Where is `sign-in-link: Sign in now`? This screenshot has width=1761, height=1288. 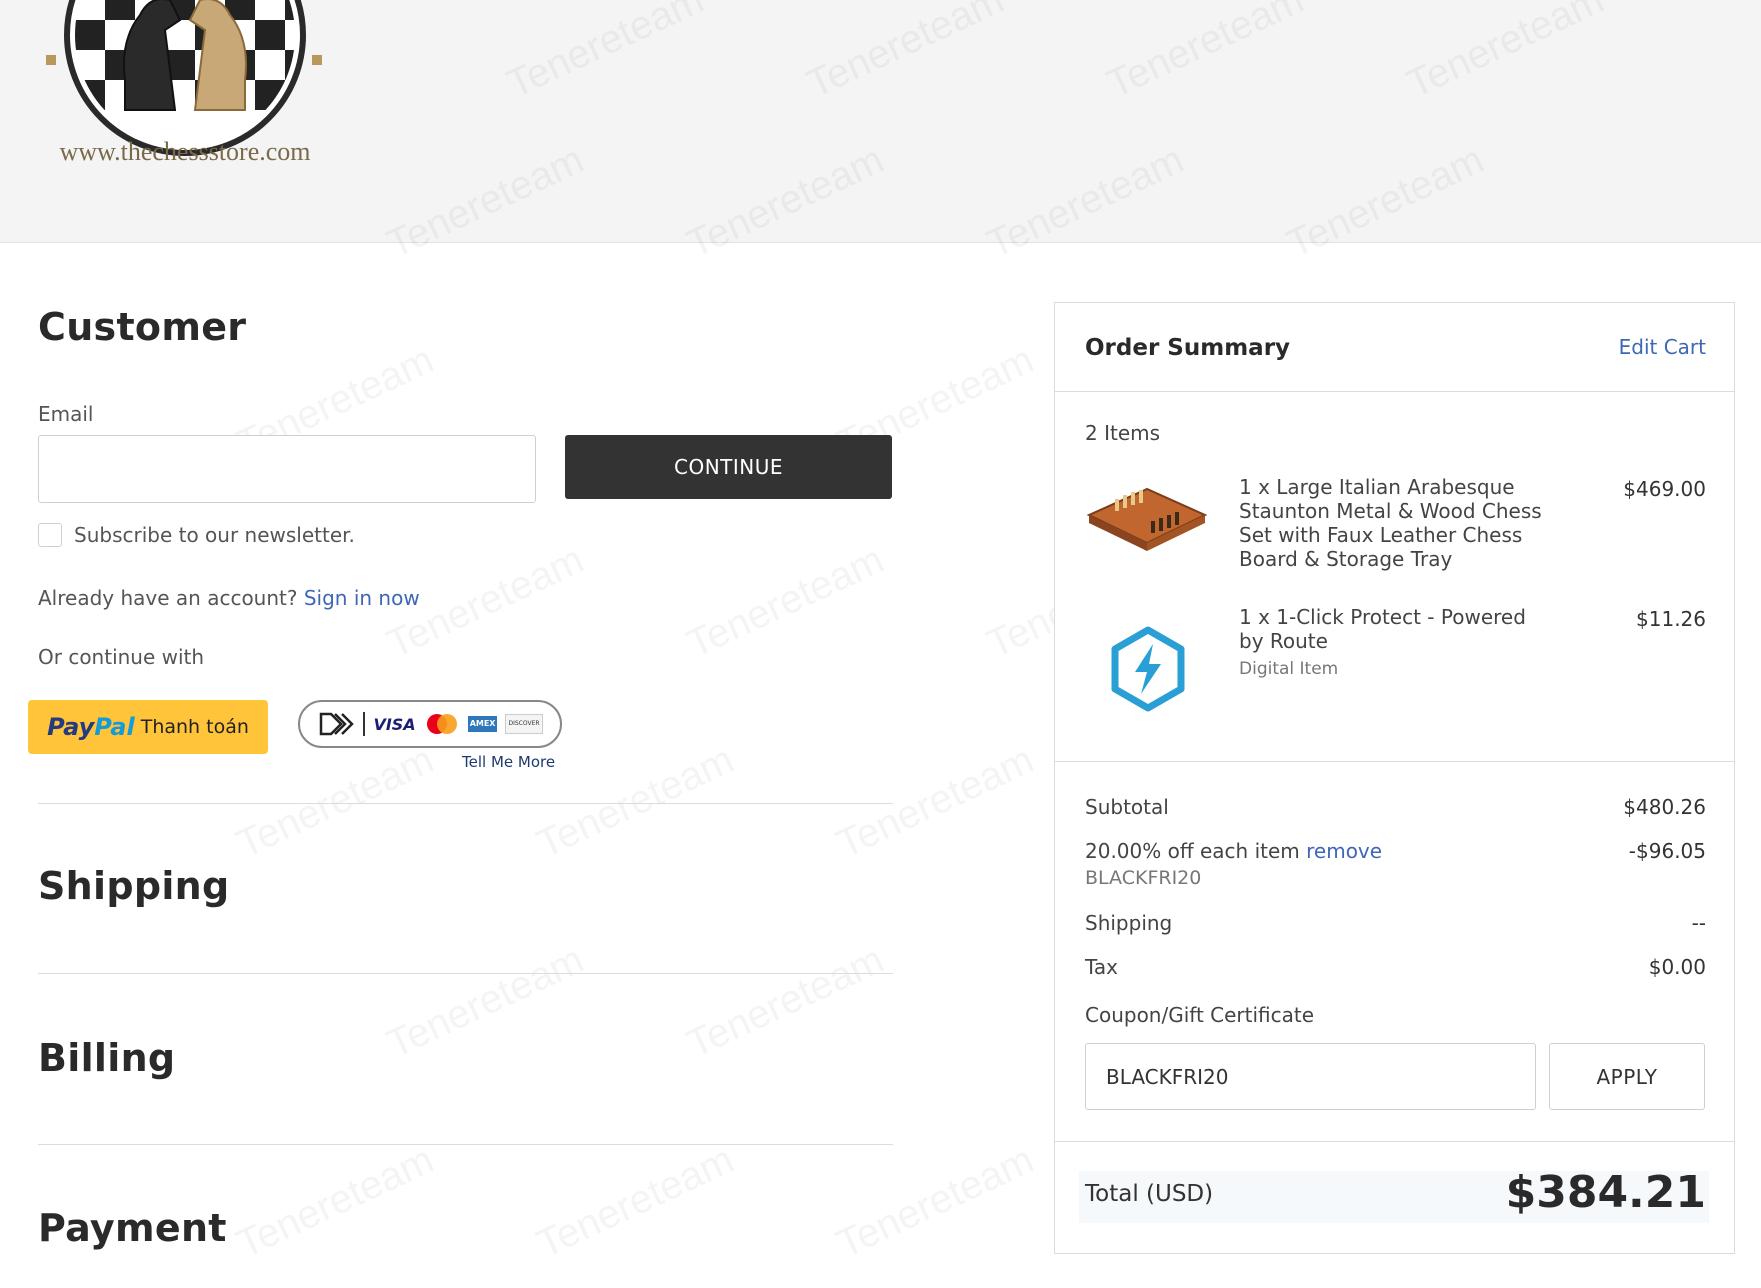
sign-in-link: Sign in now is located at coordinates (362, 598).